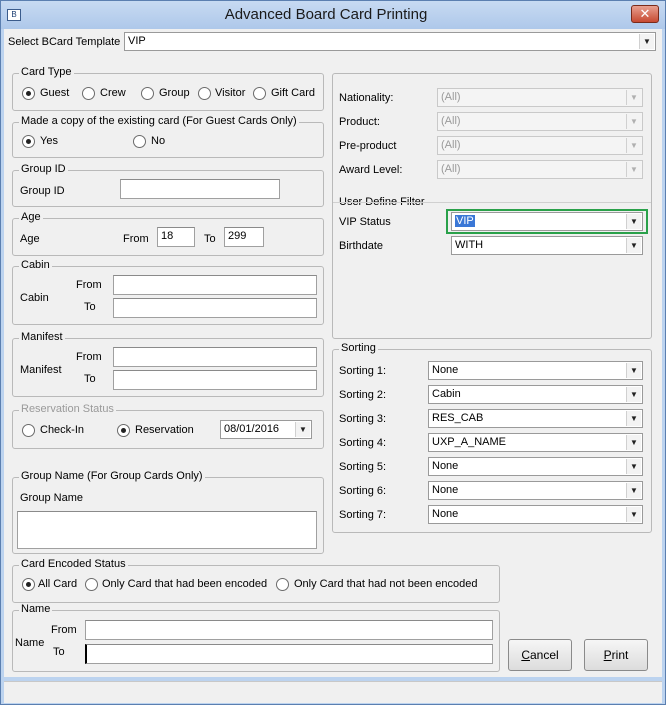 The width and height of the screenshot is (666, 705). Describe the element at coordinates (51, 498) in the screenshot. I see `group-name-label: Group Name` at that location.